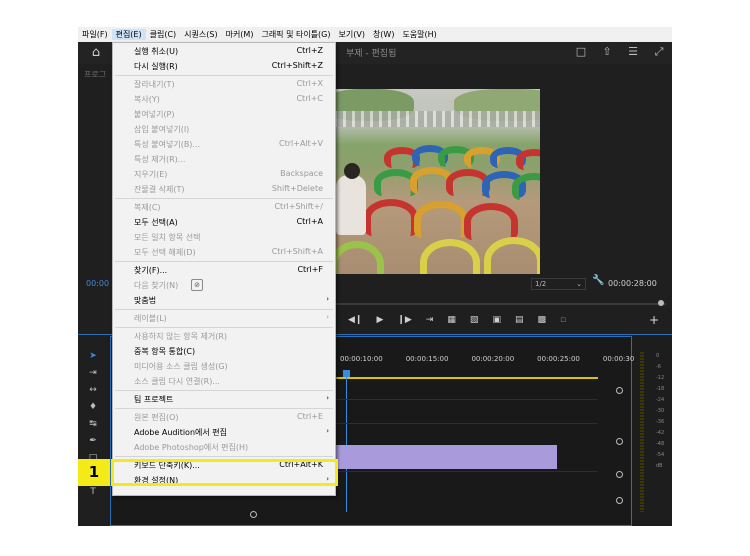 This screenshot has height=556, width=750. I want to click on work-area-bar, so click(467, 378).